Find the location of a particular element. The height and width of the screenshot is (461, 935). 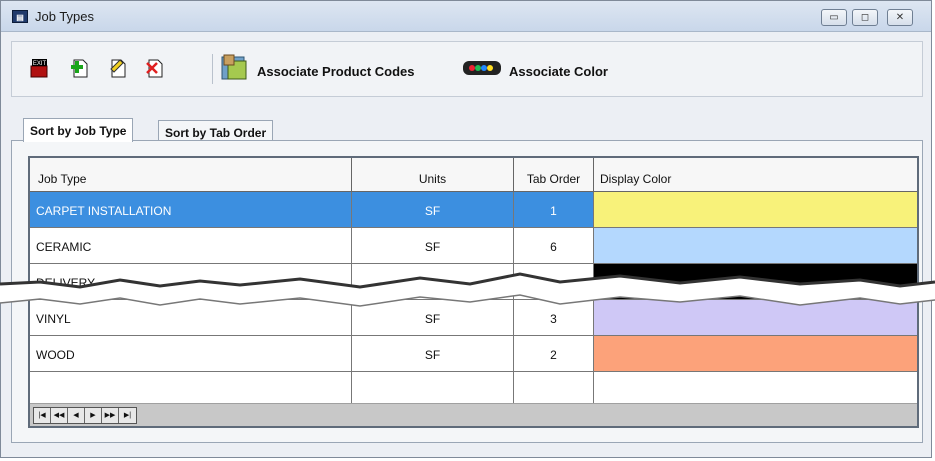

job-type-cell: CARPET INSTALLATION is located at coordinates (191, 210).